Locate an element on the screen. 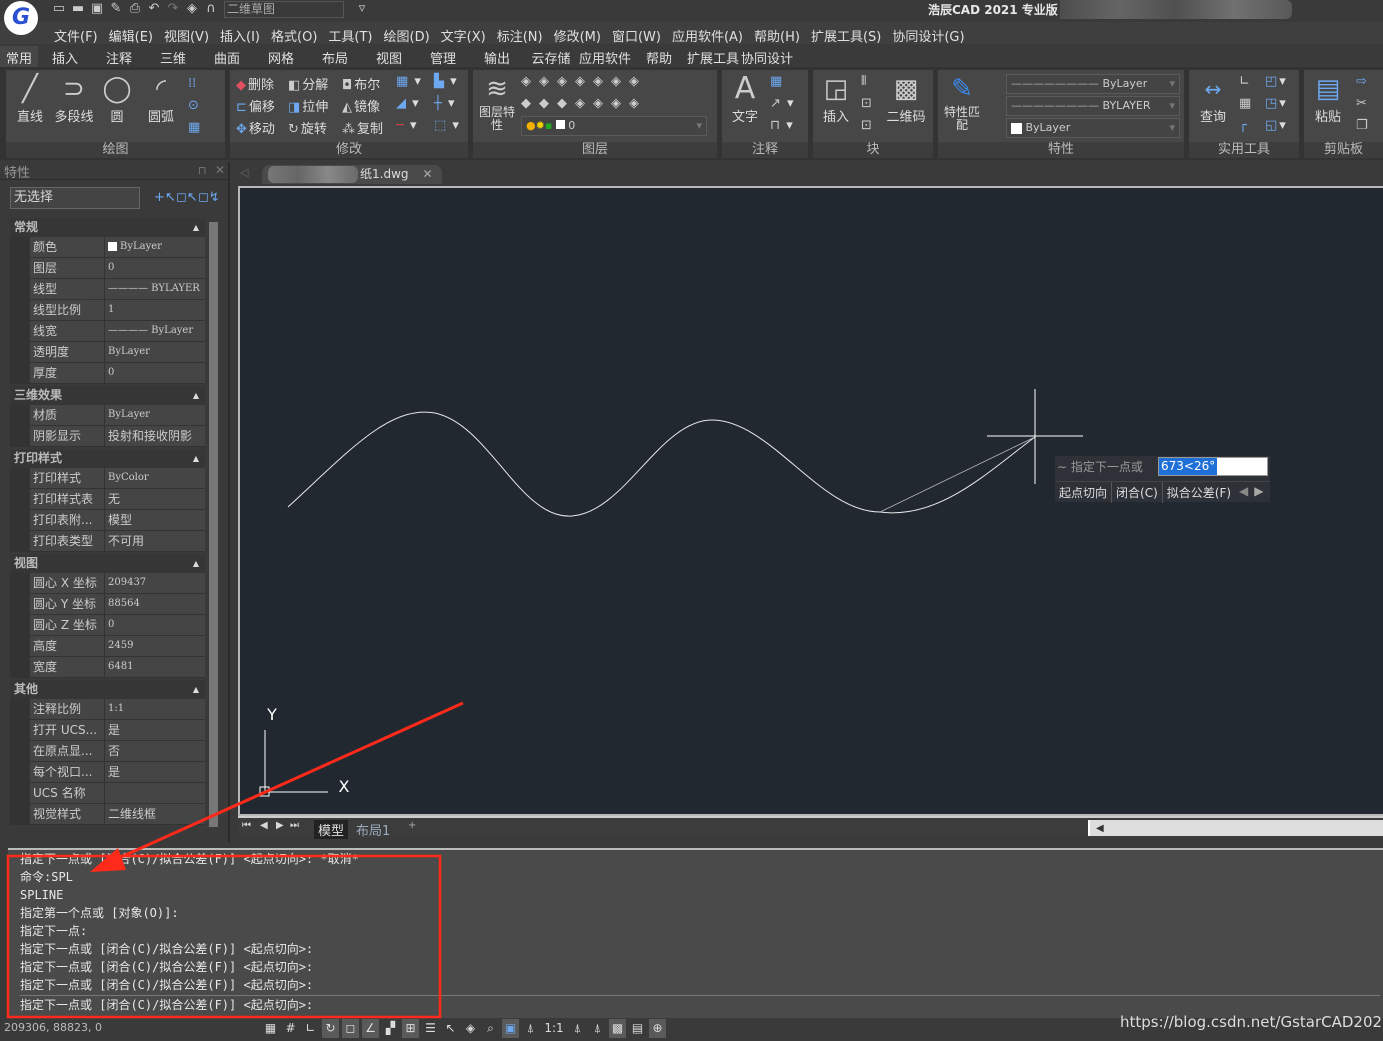  menu-item: 扩展工具(S) is located at coordinates (849, 33).